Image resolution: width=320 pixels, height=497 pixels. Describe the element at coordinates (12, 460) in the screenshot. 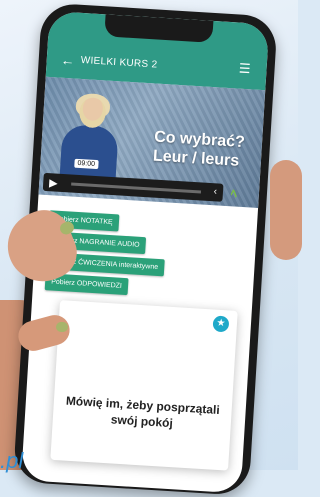

I see `website-text: .pl` at that location.